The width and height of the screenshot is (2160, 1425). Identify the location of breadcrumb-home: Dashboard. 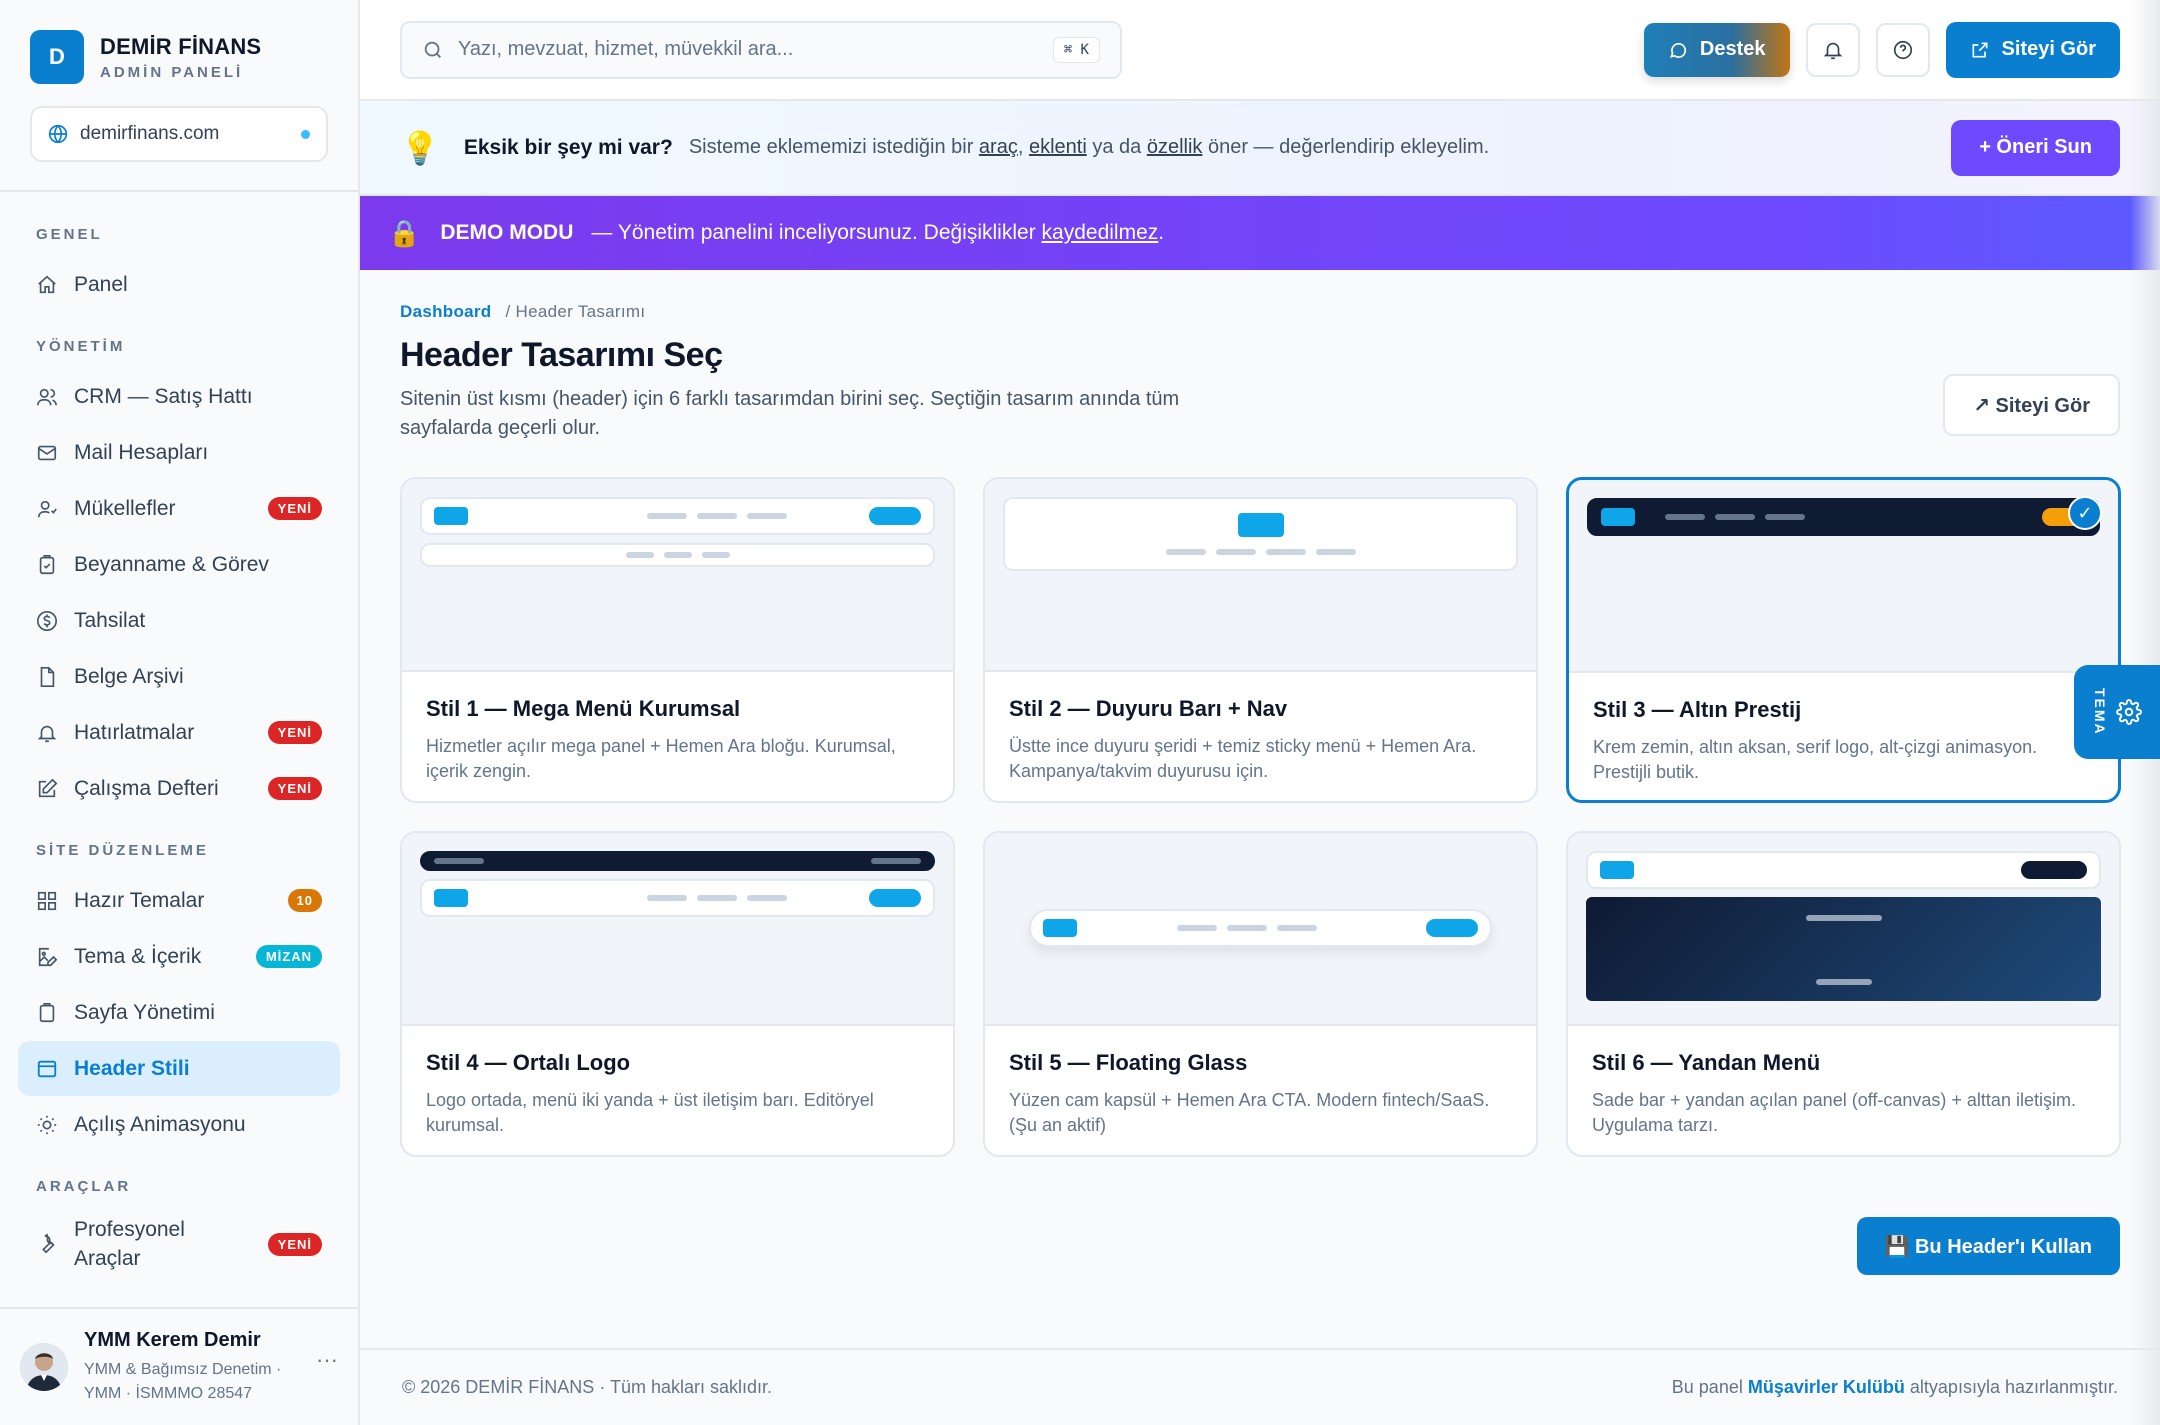
(446, 311).